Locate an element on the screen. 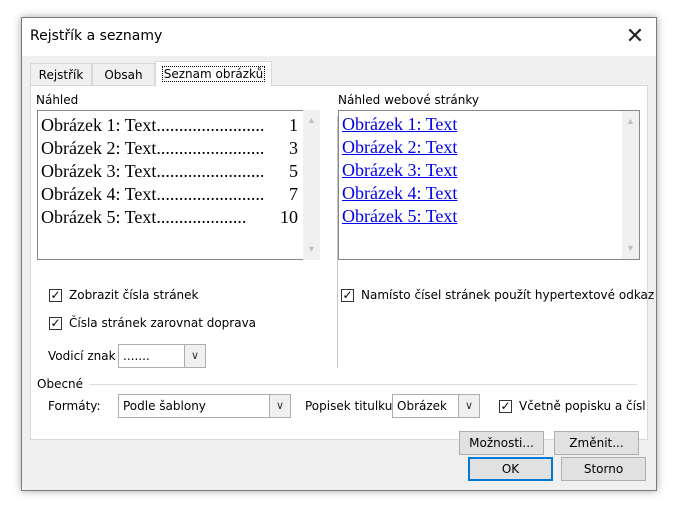 This screenshot has height=513, width=679. print-preview-scrollbar: ▲ ▼ is located at coordinates (311, 185).